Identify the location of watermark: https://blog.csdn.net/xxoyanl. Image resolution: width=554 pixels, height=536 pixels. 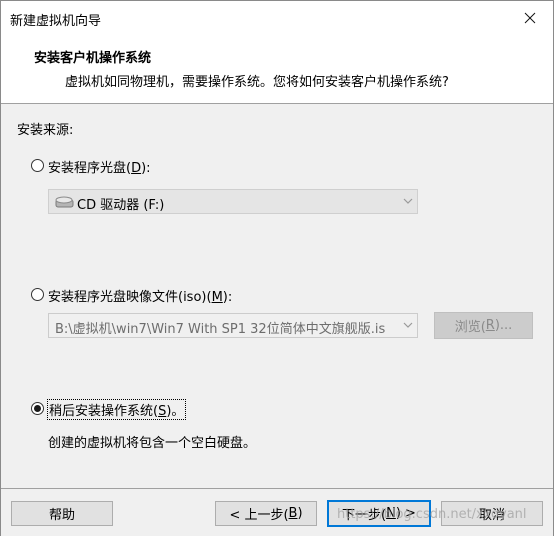
(432, 514).